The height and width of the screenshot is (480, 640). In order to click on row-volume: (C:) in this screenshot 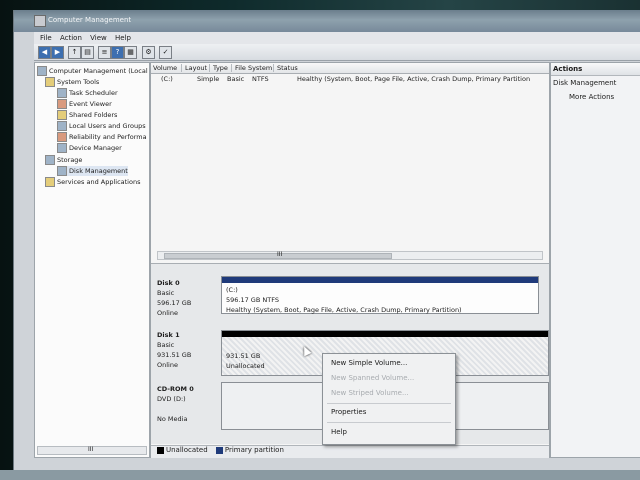, I will do `click(167, 79)`.